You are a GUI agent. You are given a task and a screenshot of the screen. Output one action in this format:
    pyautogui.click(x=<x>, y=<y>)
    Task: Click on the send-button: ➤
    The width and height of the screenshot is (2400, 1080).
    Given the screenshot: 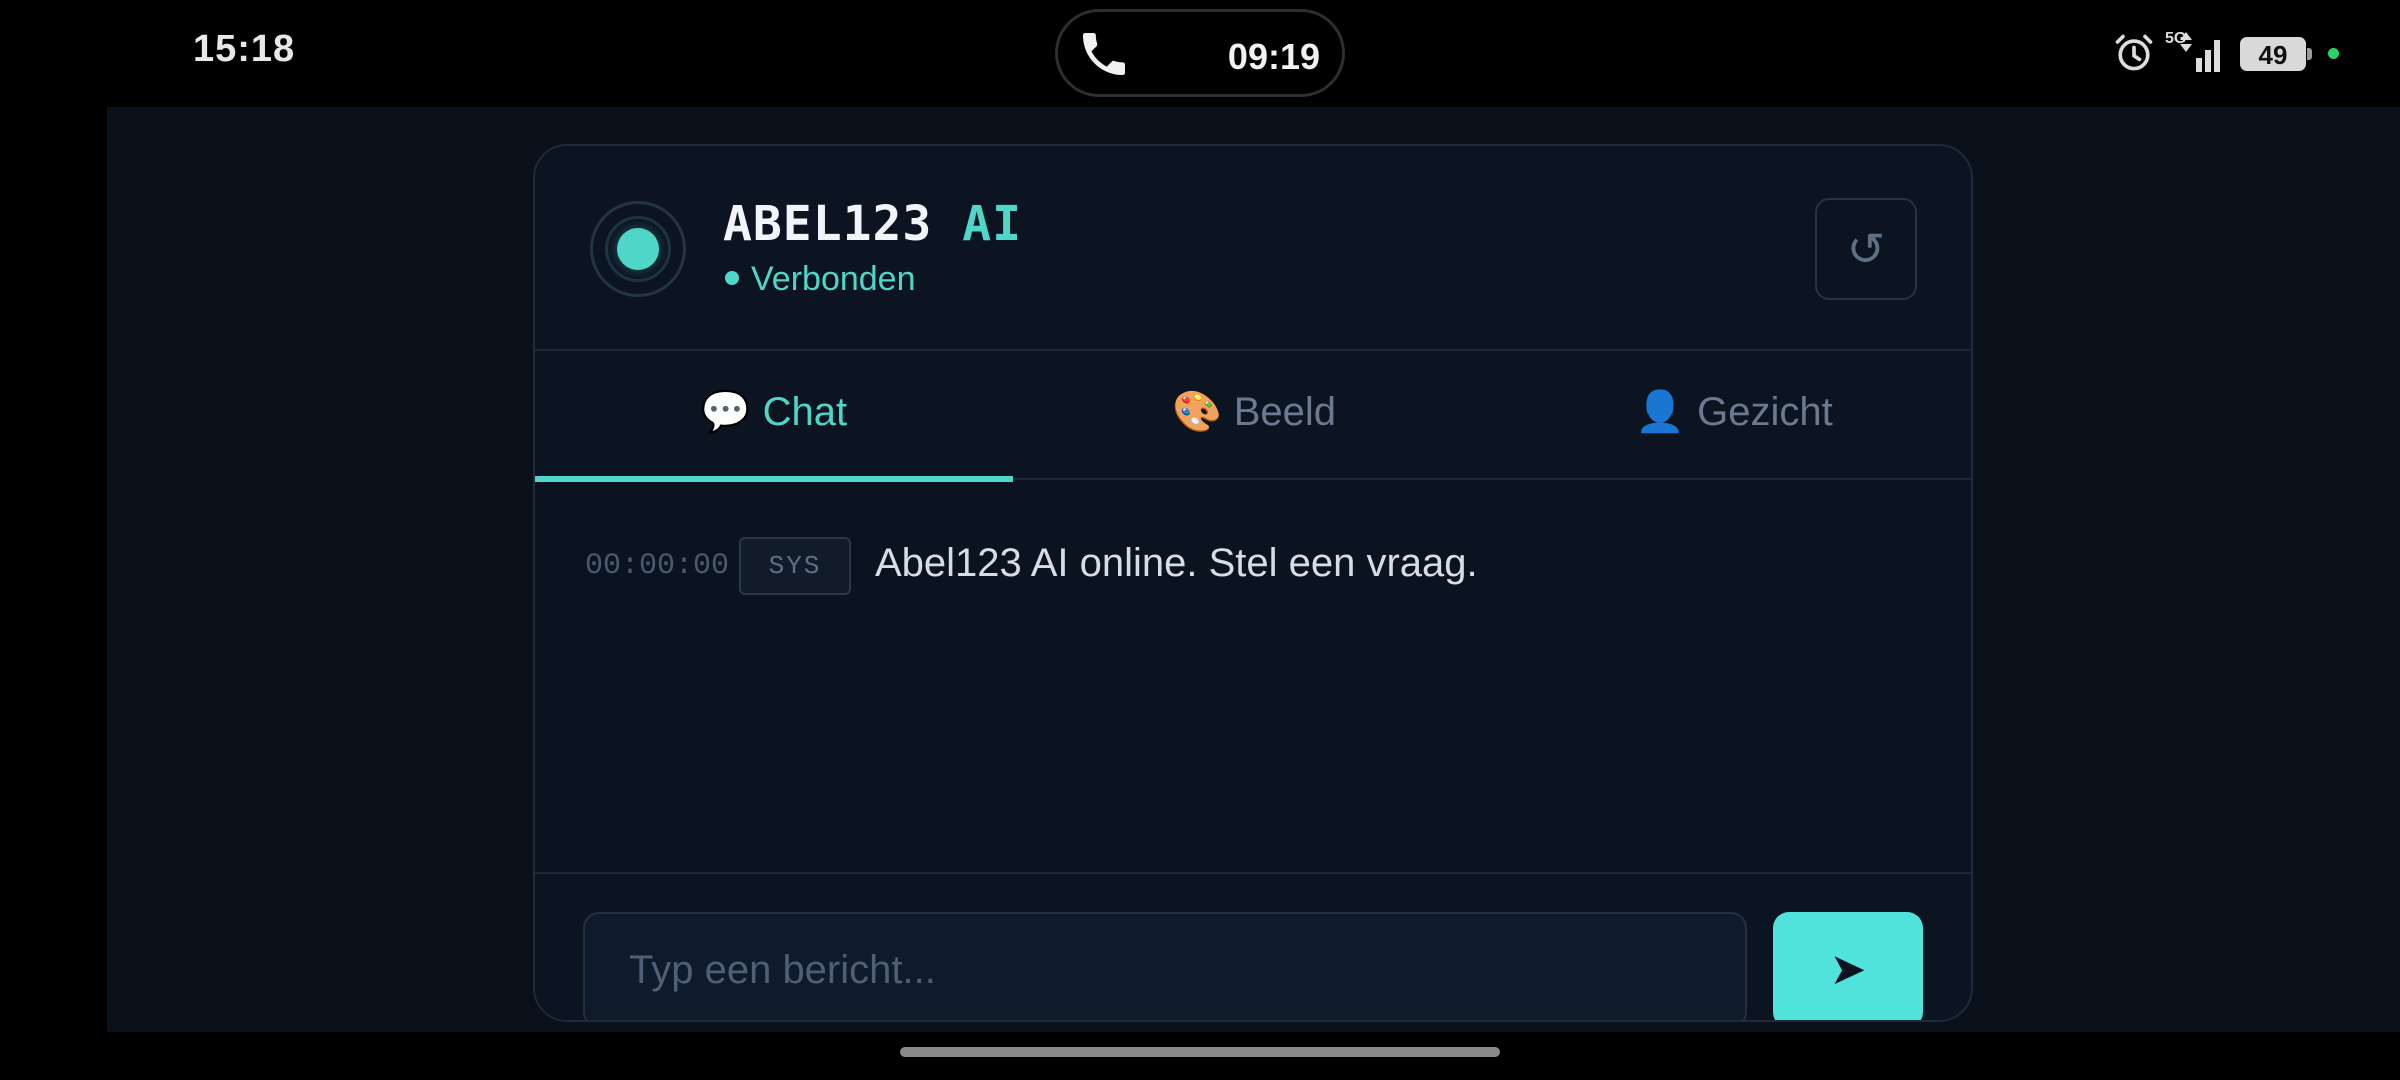 What is the action you would take?
    pyautogui.click(x=1848, y=966)
    